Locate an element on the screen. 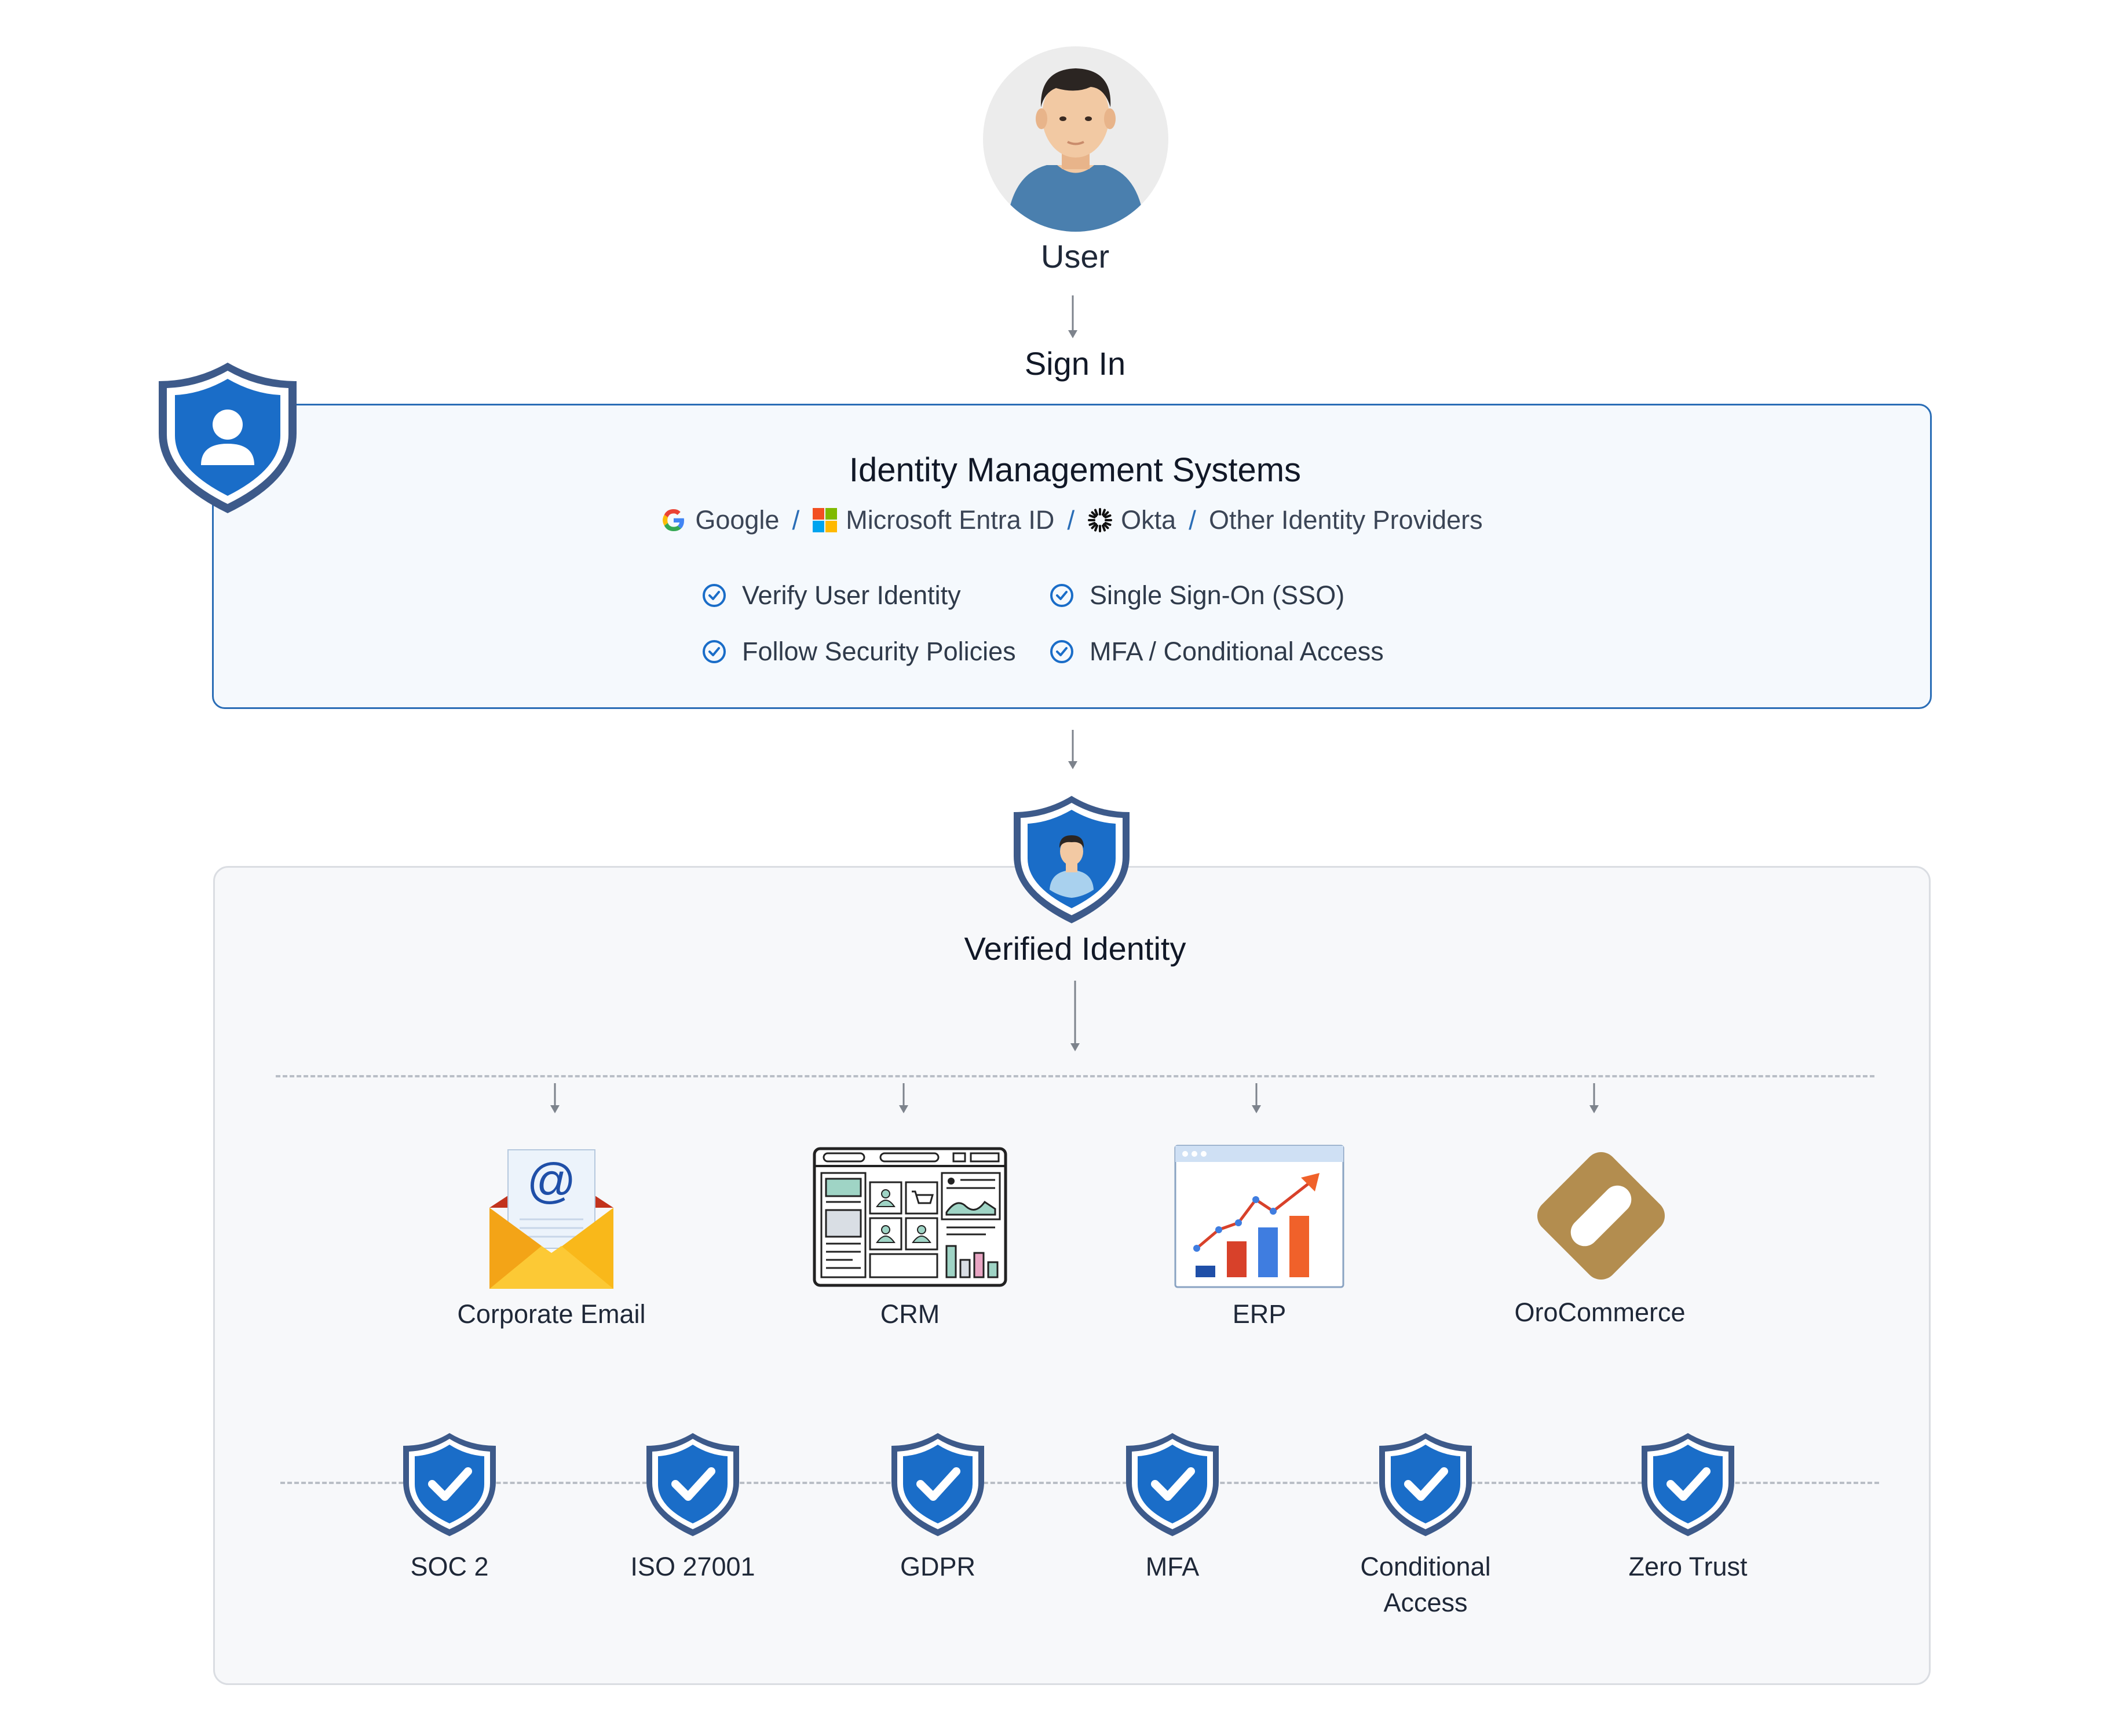 This screenshot has height=1736, width=2127. feature-item: Follow Security Policies is located at coordinates (859, 652).